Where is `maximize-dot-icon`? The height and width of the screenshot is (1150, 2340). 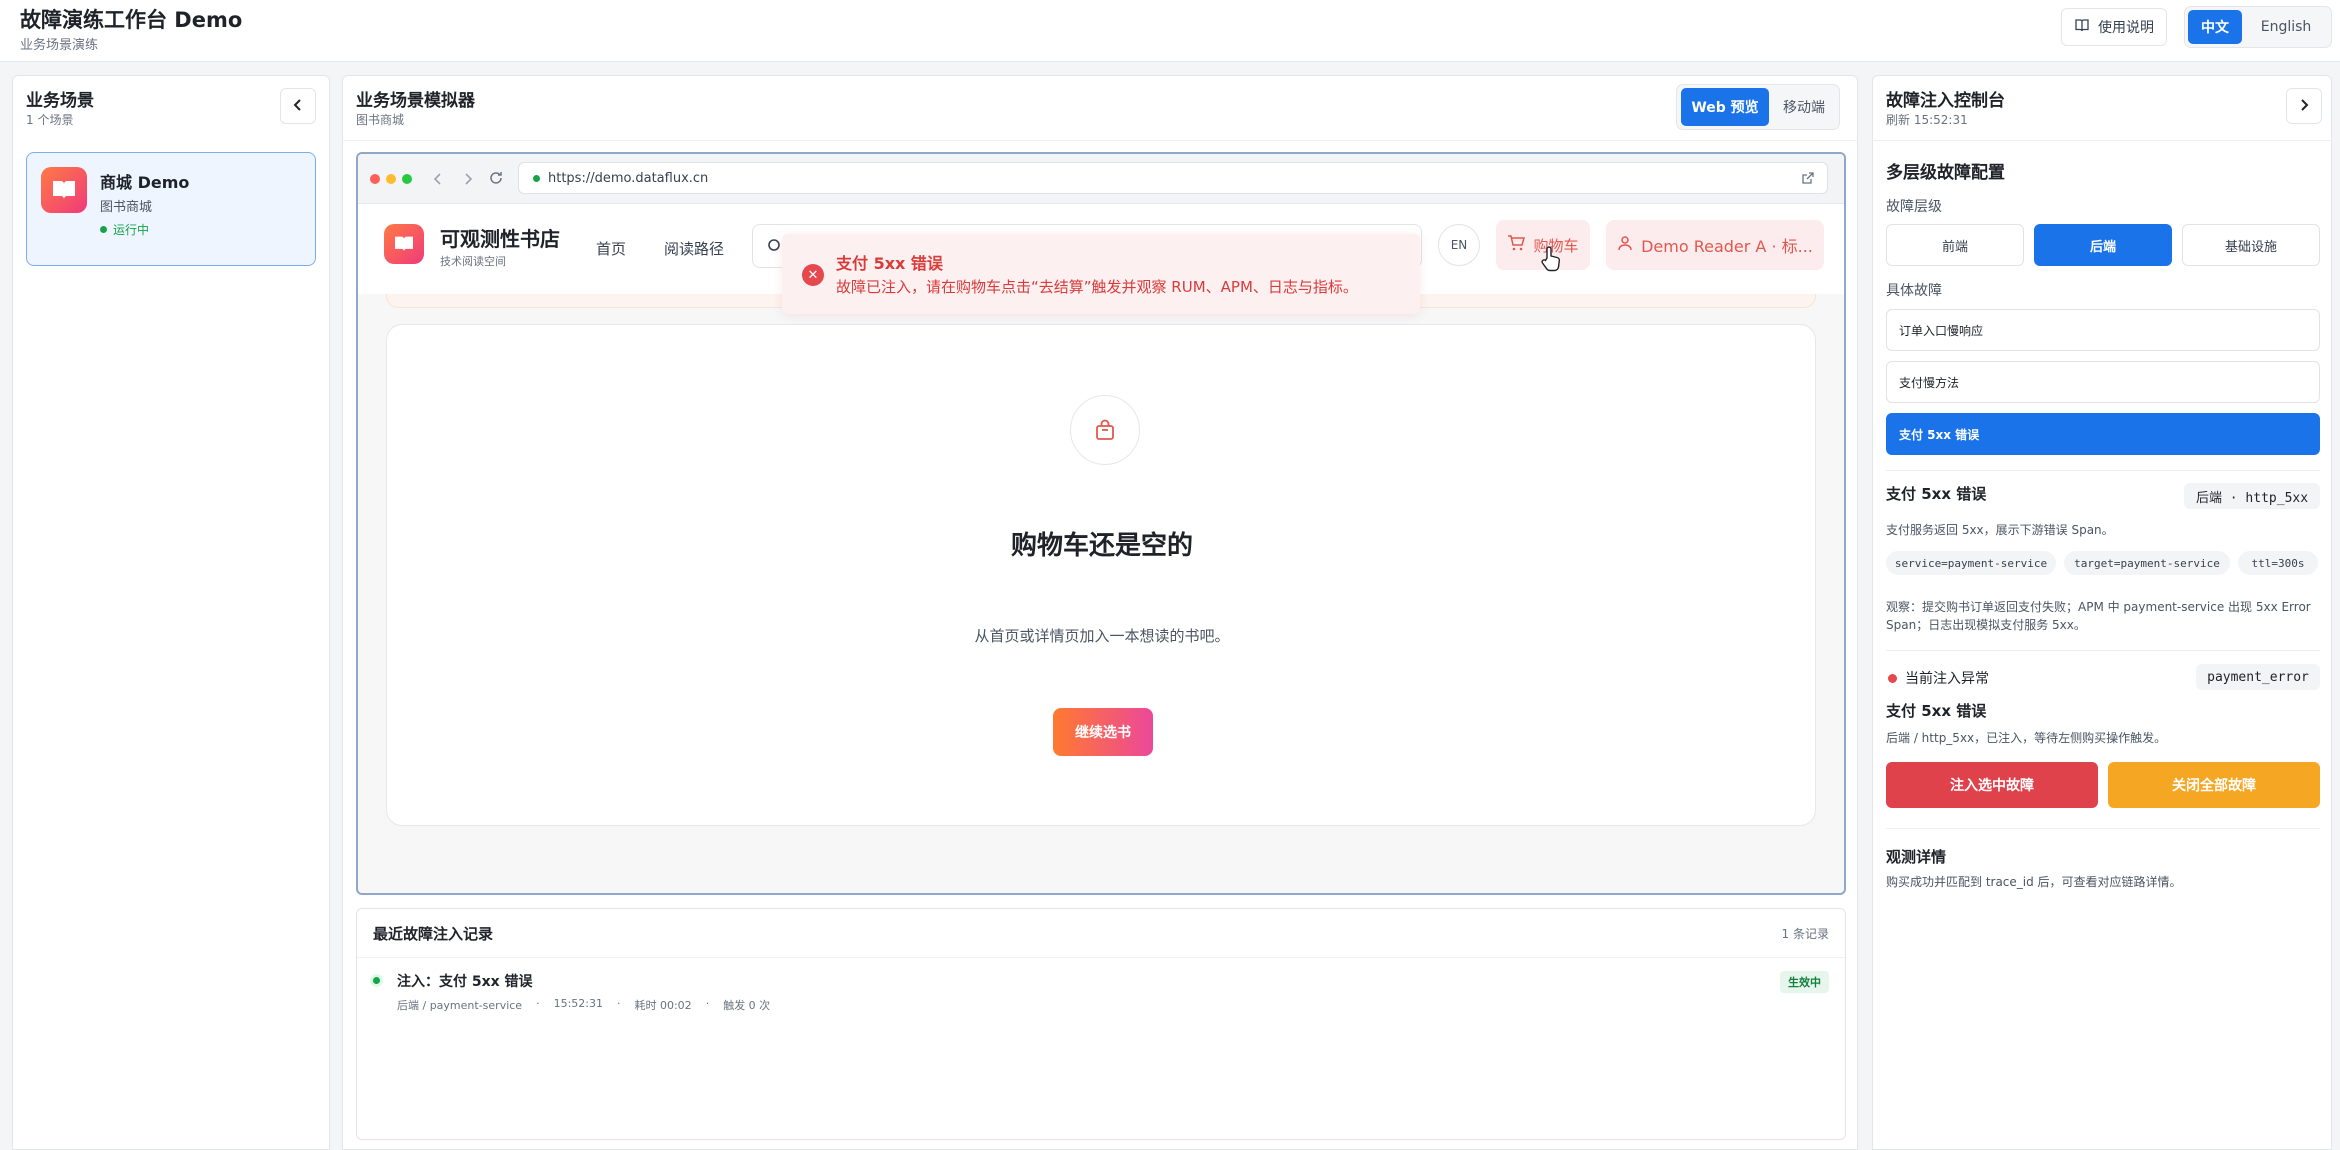 maximize-dot-icon is located at coordinates (407, 179).